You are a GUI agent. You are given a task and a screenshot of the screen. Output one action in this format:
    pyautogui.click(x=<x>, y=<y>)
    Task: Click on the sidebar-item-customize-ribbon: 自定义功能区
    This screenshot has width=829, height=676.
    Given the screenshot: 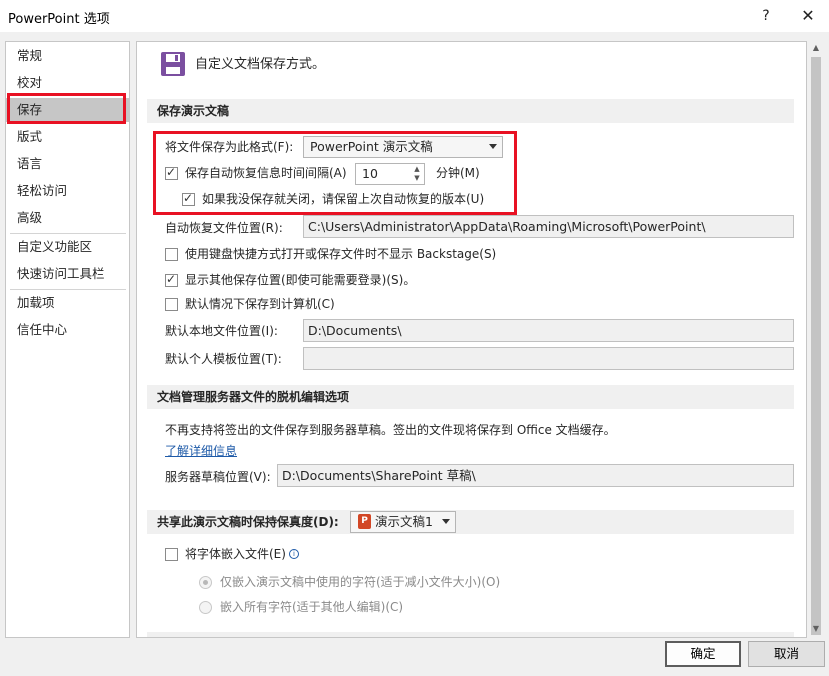 What is the action you would take?
    pyautogui.click(x=67, y=247)
    